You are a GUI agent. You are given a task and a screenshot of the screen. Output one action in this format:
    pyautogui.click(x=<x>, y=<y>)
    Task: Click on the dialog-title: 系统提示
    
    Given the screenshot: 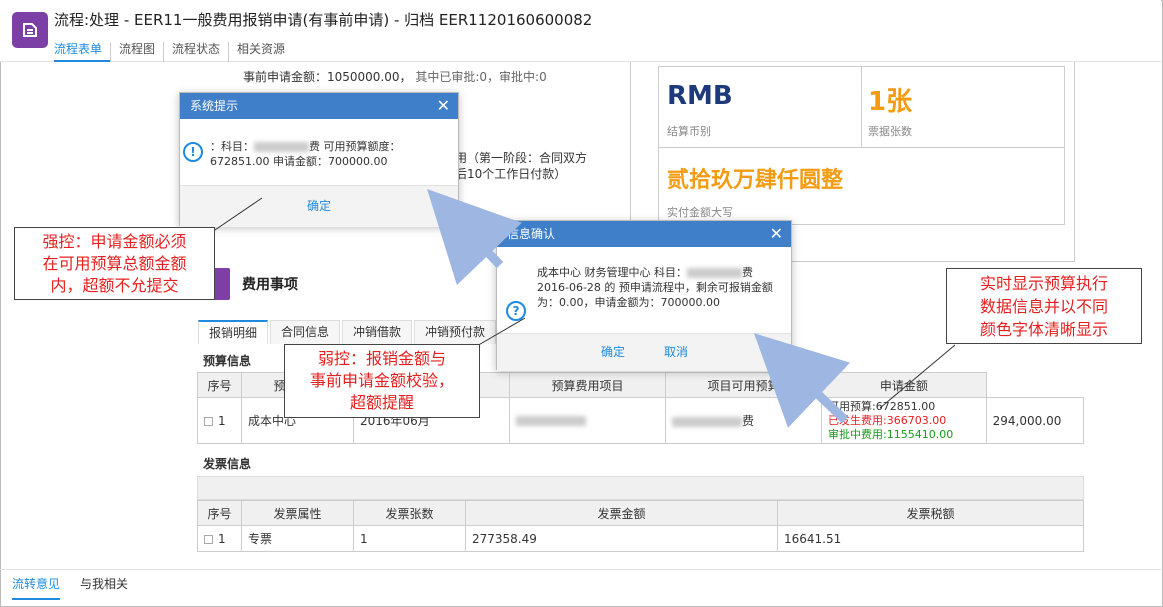 What is the action you would take?
    pyautogui.click(x=214, y=106)
    